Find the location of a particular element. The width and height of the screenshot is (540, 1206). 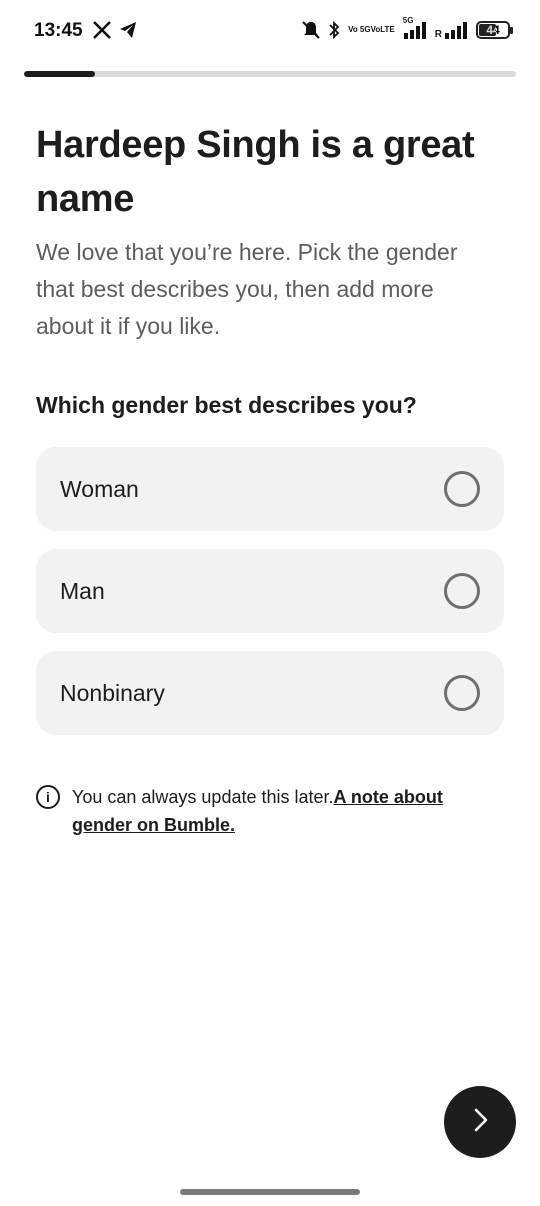

next-button is located at coordinates (480, 1122).